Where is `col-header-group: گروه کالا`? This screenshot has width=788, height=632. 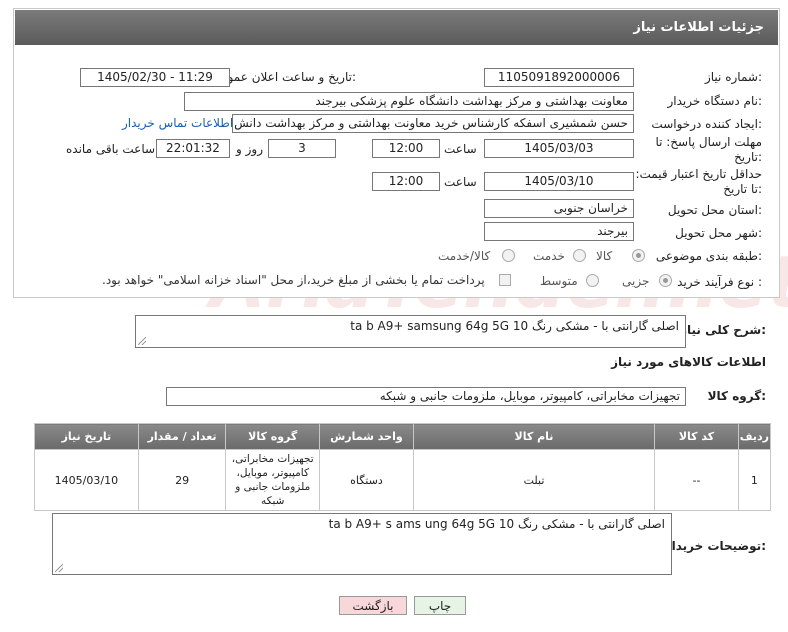 col-header-group: گروه کالا is located at coordinates (273, 436).